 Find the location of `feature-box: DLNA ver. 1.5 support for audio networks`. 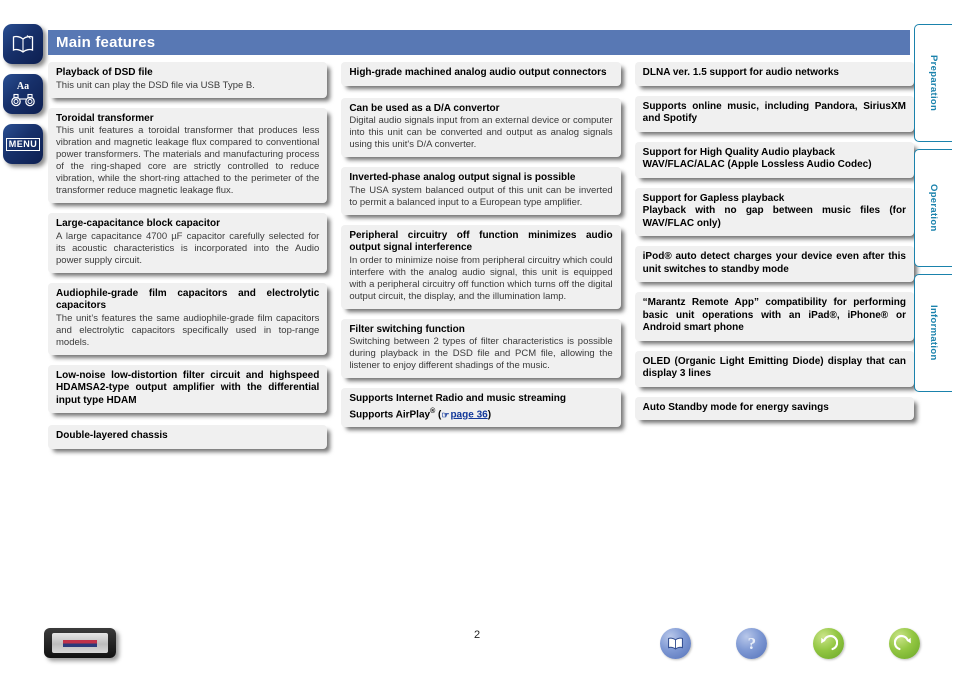

feature-box: DLNA ver. 1.5 support for audio networks is located at coordinates (774, 74).